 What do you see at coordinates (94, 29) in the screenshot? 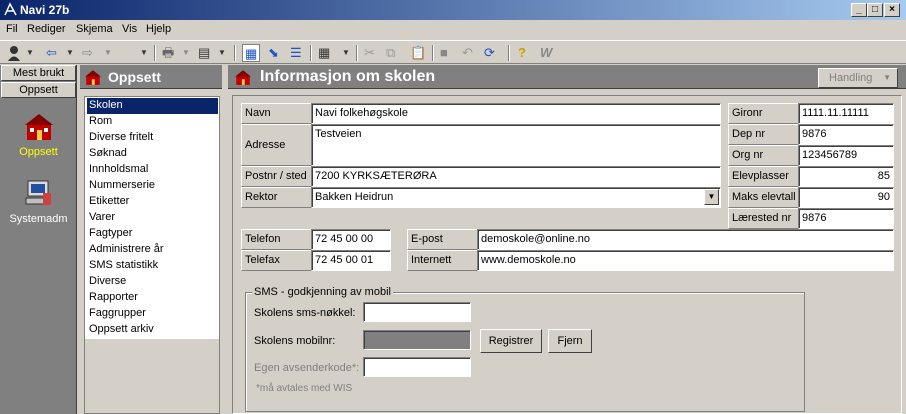
I see `menu-skjema: Skjema` at bounding box center [94, 29].